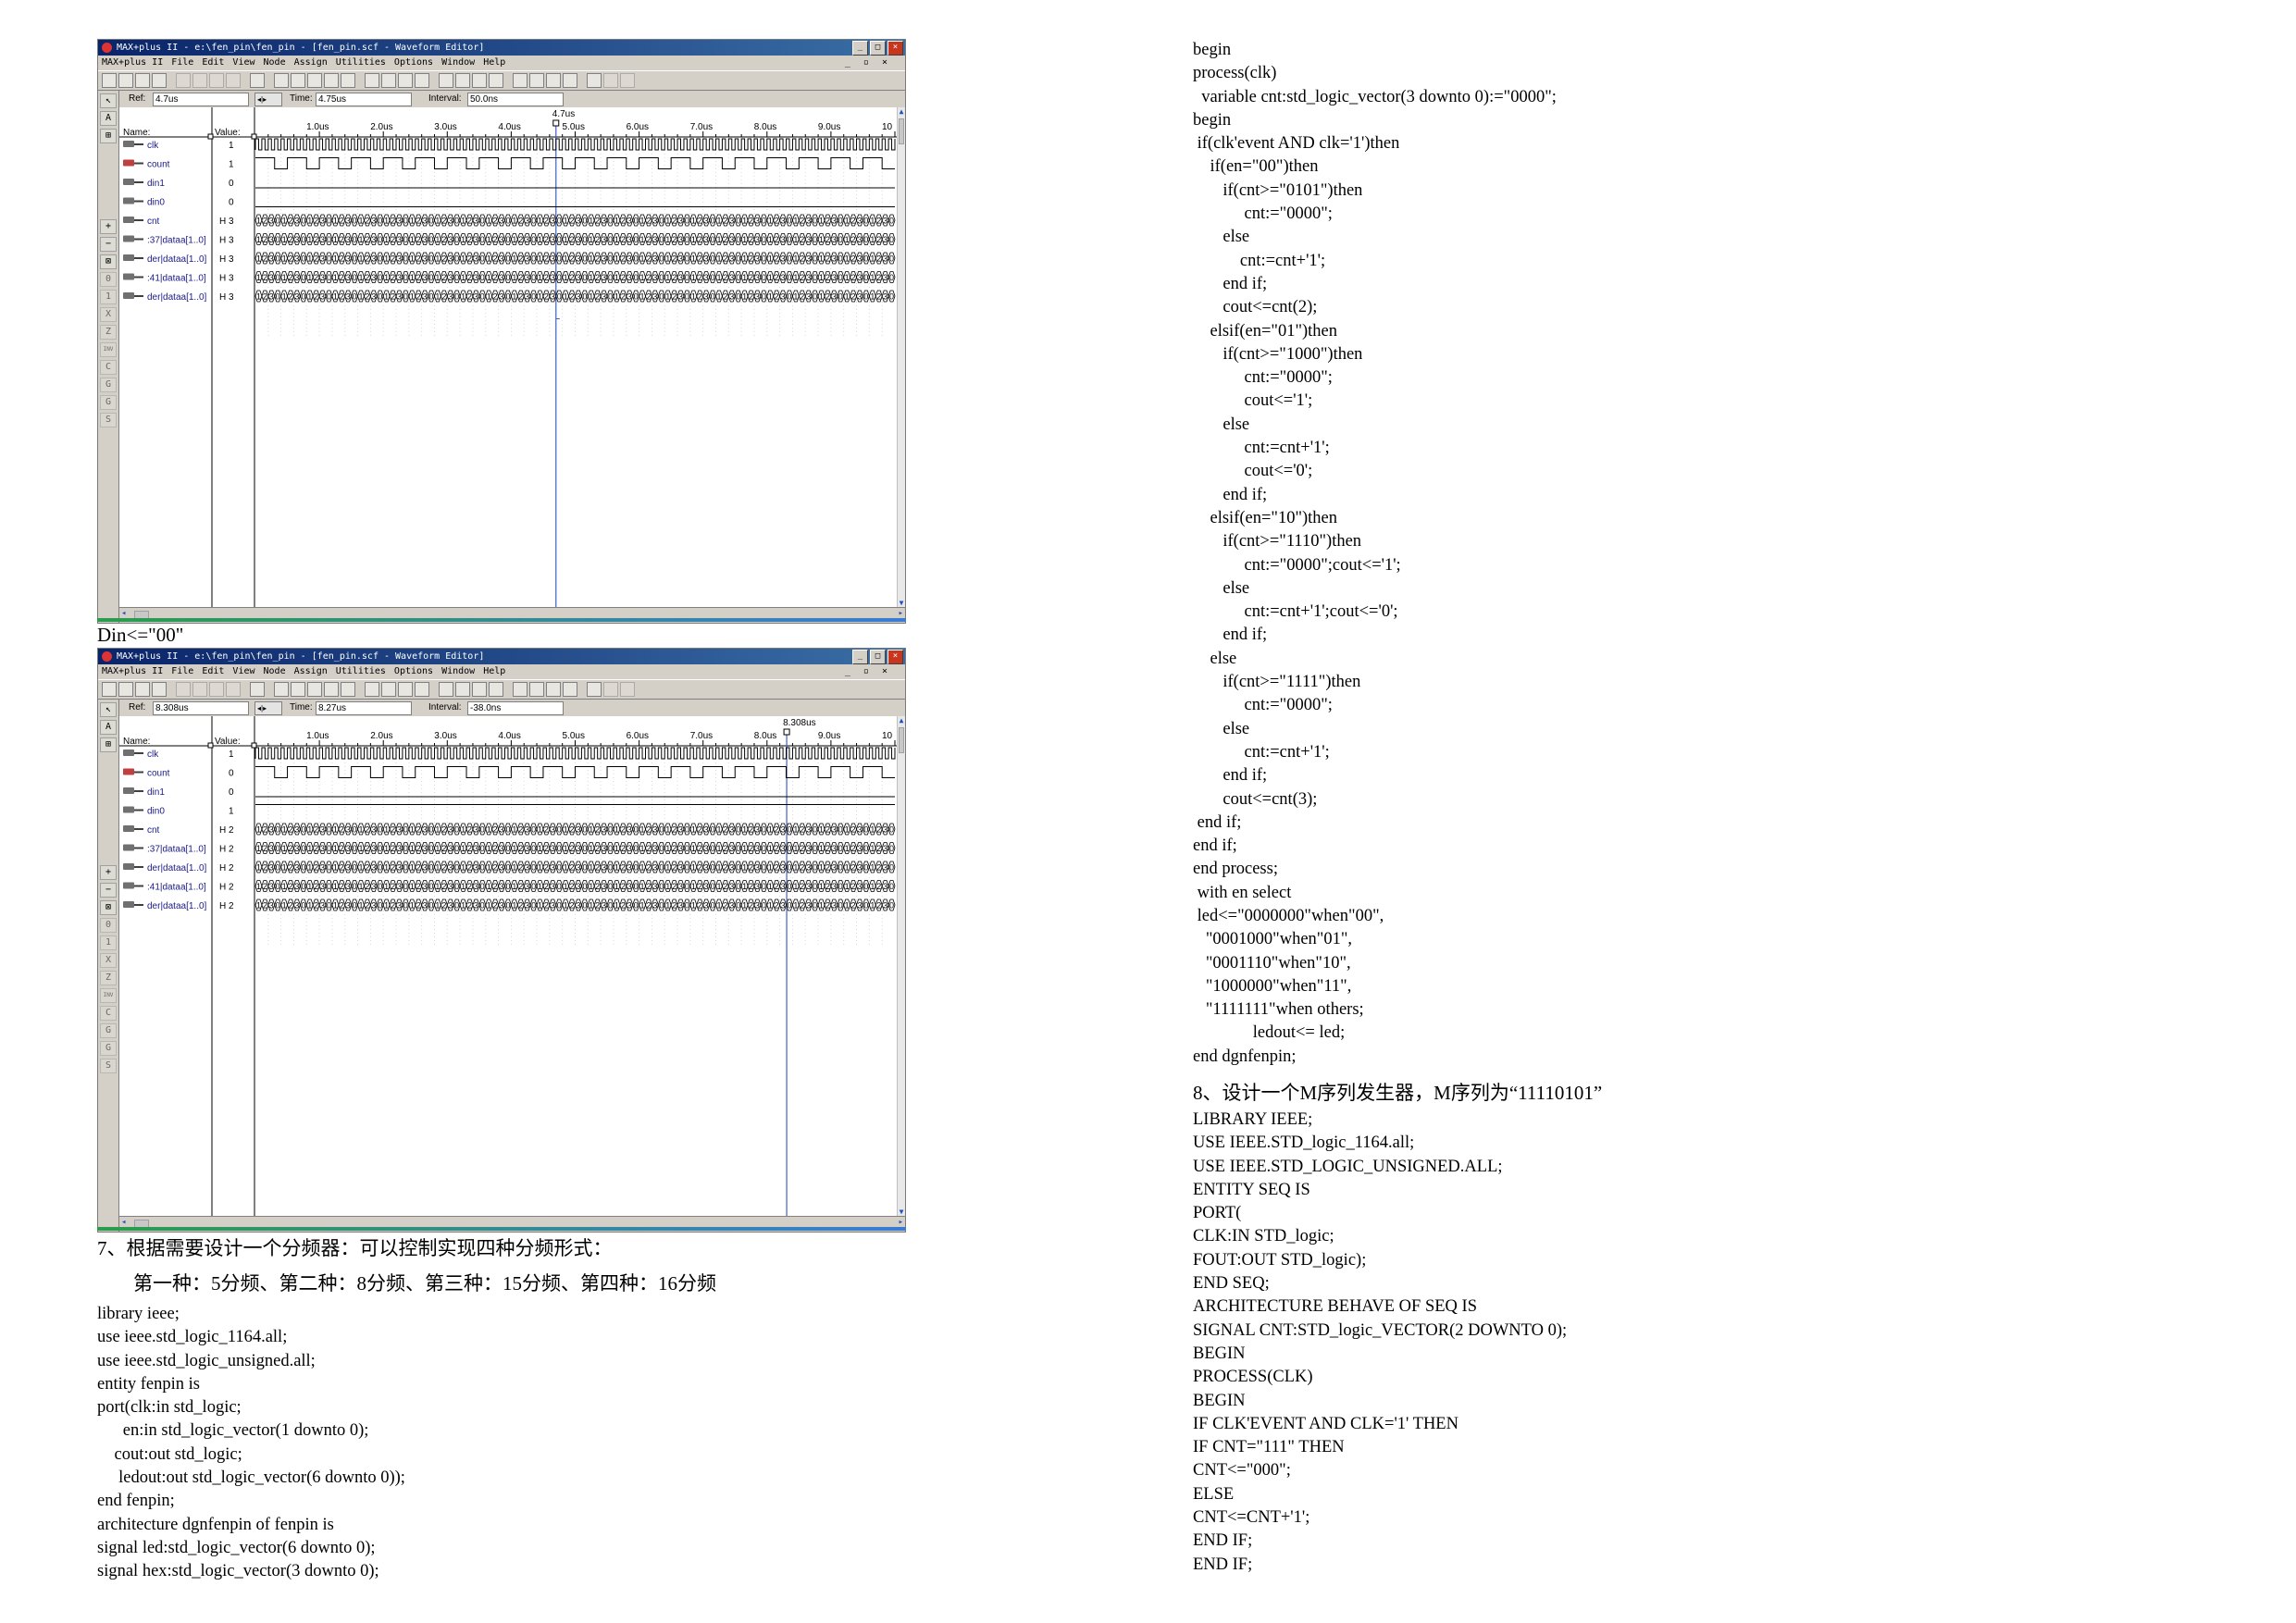  What do you see at coordinates (361, 671) in the screenshot?
I see `menu-item: Utilities` at bounding box center [361, 671].